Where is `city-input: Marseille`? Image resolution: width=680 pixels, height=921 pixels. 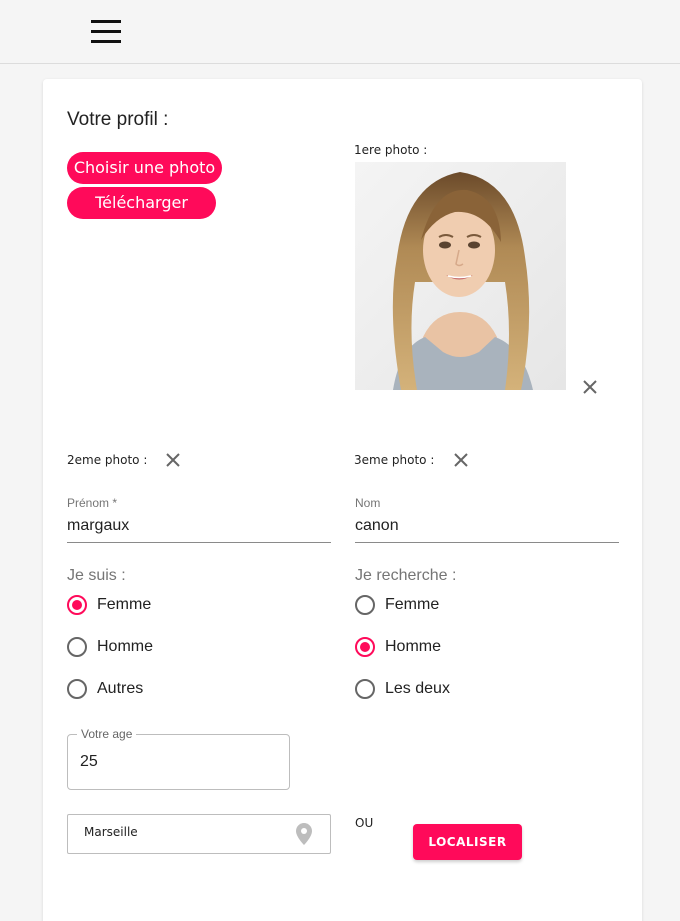 city-input: Marseille is located at coordinates (111, 832).